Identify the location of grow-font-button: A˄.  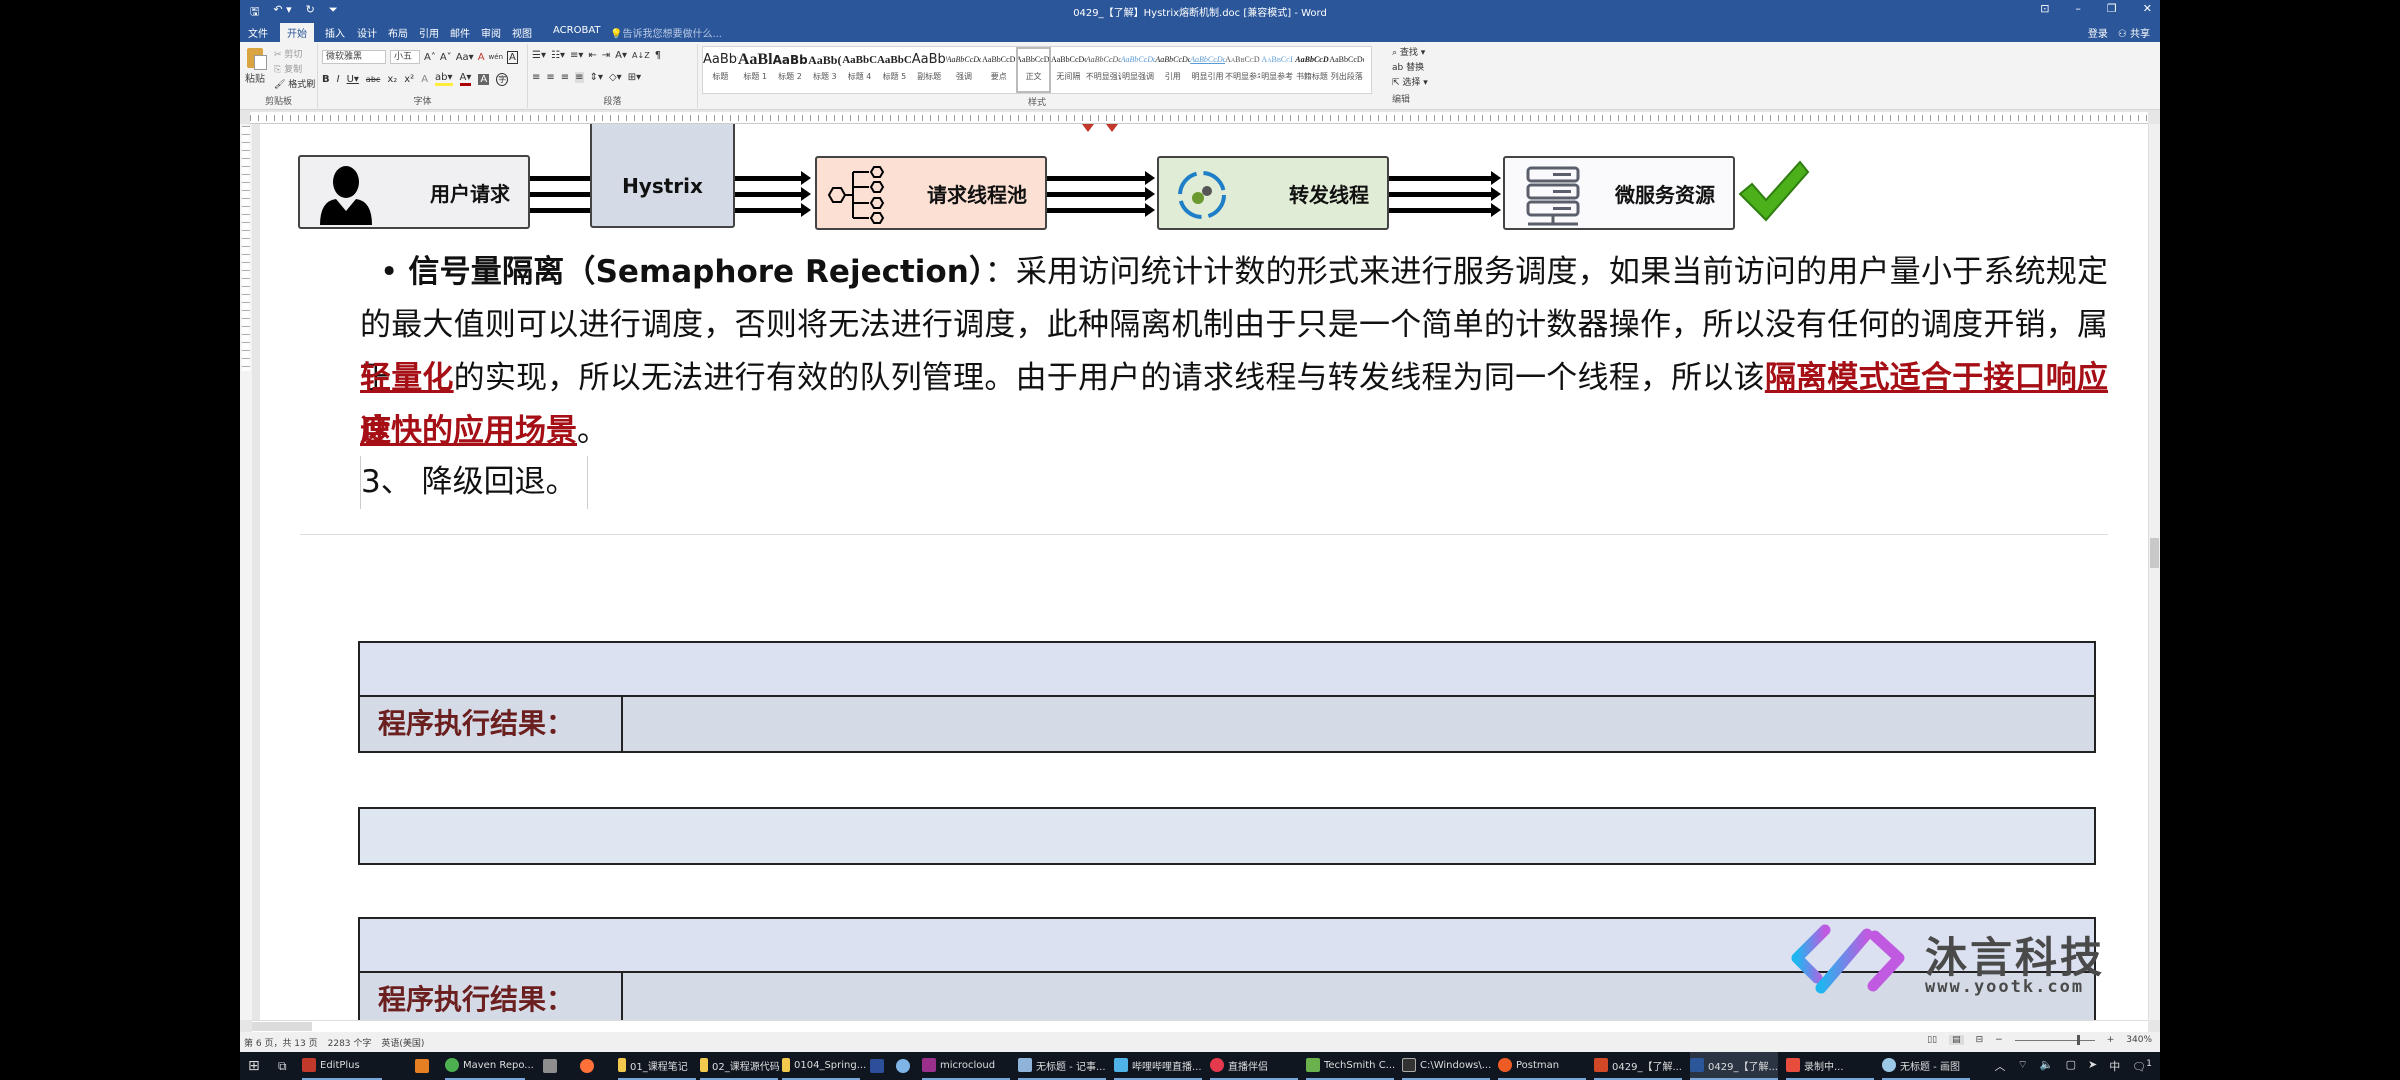
(430, 57).